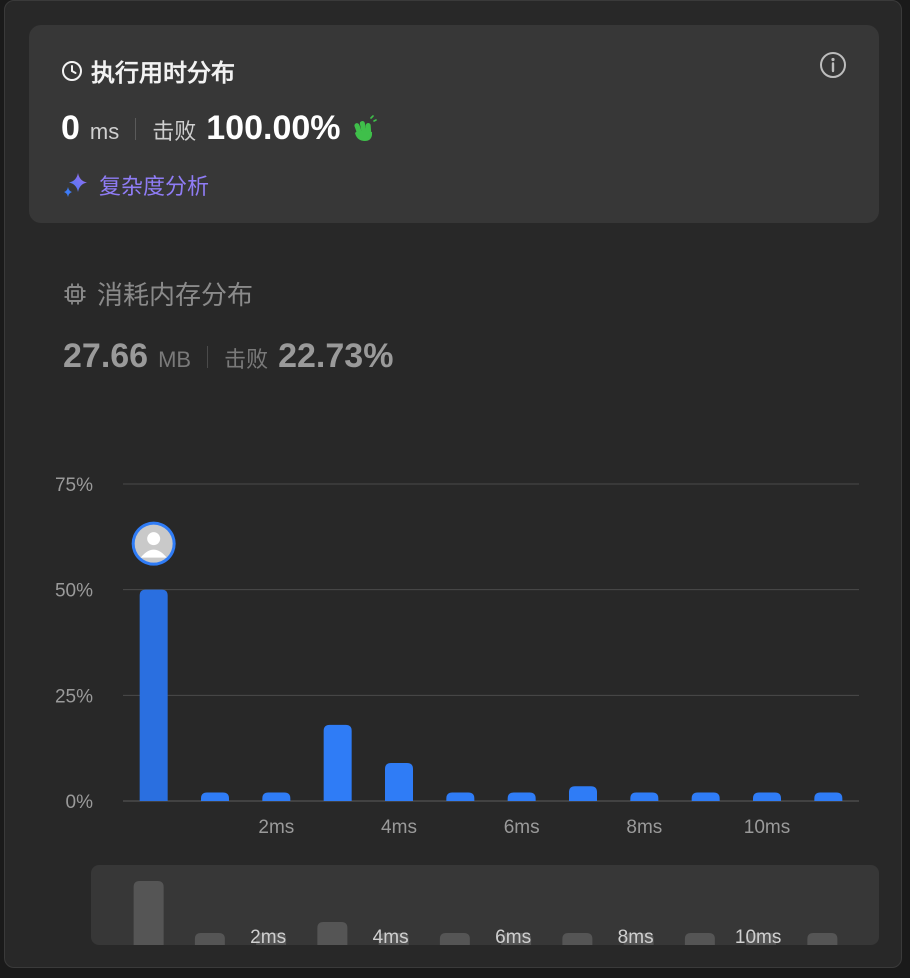 Image resolution: width=910 pixels, height=978 pixels. Describe the element at coordinates (644, 827) in the screenshot. I see `x-tick-label: 8ms` at that location.